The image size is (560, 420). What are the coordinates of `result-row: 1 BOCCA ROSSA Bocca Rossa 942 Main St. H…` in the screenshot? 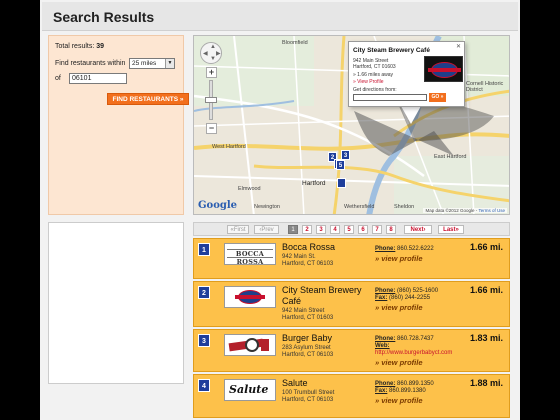 It's located at (351, 258).